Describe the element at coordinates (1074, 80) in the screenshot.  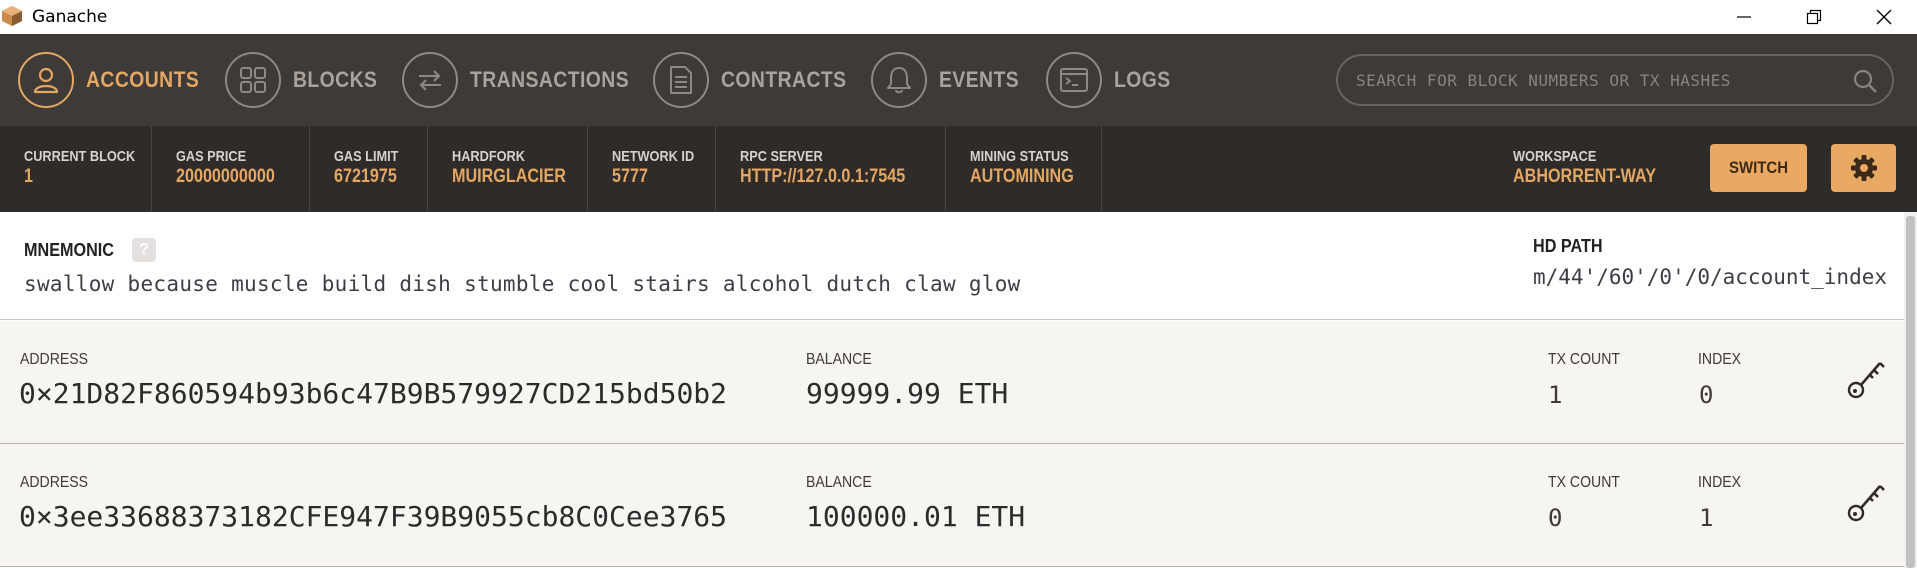
I see `terminal-icon` at that location.